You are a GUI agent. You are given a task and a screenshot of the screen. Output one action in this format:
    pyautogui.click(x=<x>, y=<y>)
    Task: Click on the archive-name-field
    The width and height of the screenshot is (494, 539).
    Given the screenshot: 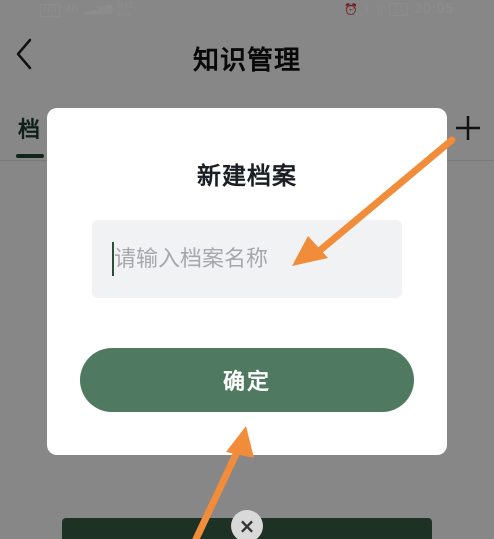 What is the action you would take?
    pyautogui.click(x=247, y=259)
    